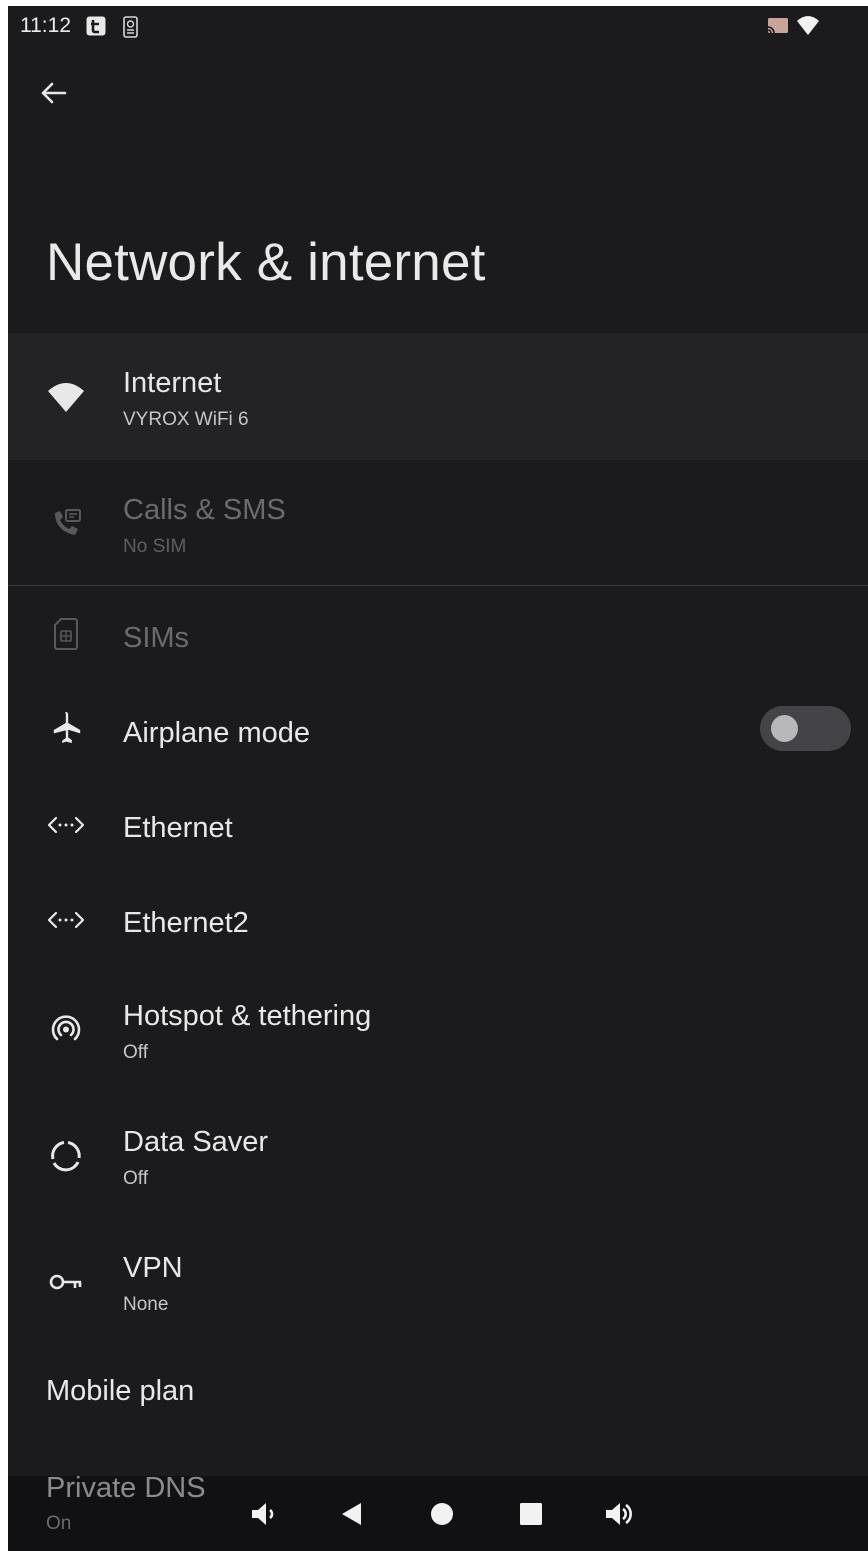 Image resolution: width=868 pixels, height=1551 pixels. Describe the element at coordinates (247, 1016) in the screenshot. I see `hotspot-title: Hotspot & tethering` at that location.